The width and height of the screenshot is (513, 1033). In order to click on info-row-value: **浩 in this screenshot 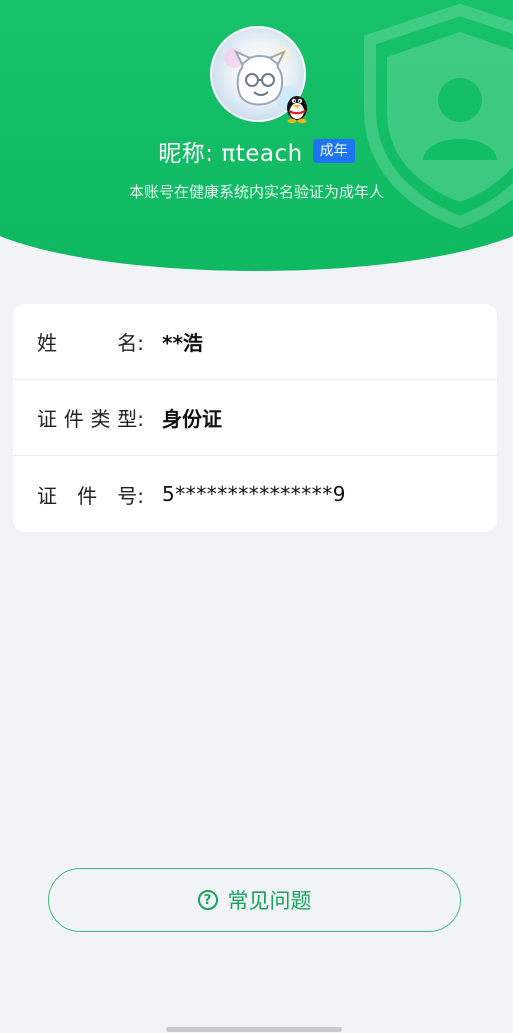, I will do `click(182, 343)`.